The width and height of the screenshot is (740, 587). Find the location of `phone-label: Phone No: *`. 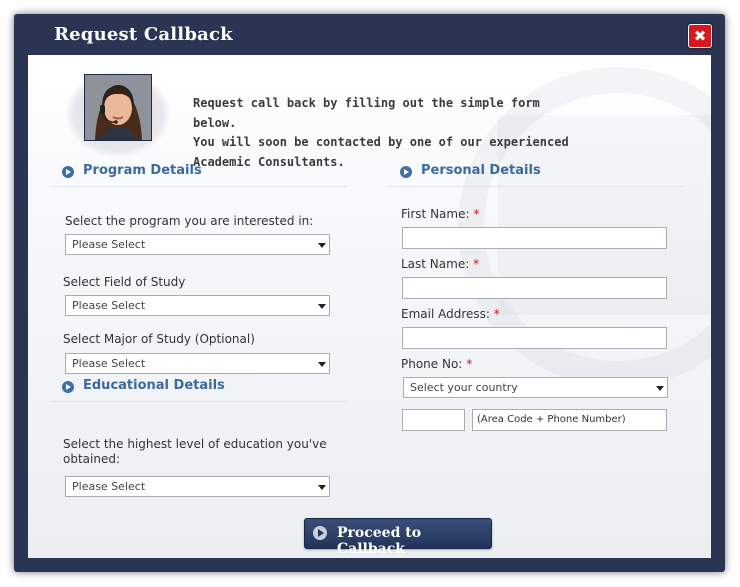

phone-label: Phone No: * is located at coordinates (436, 364).